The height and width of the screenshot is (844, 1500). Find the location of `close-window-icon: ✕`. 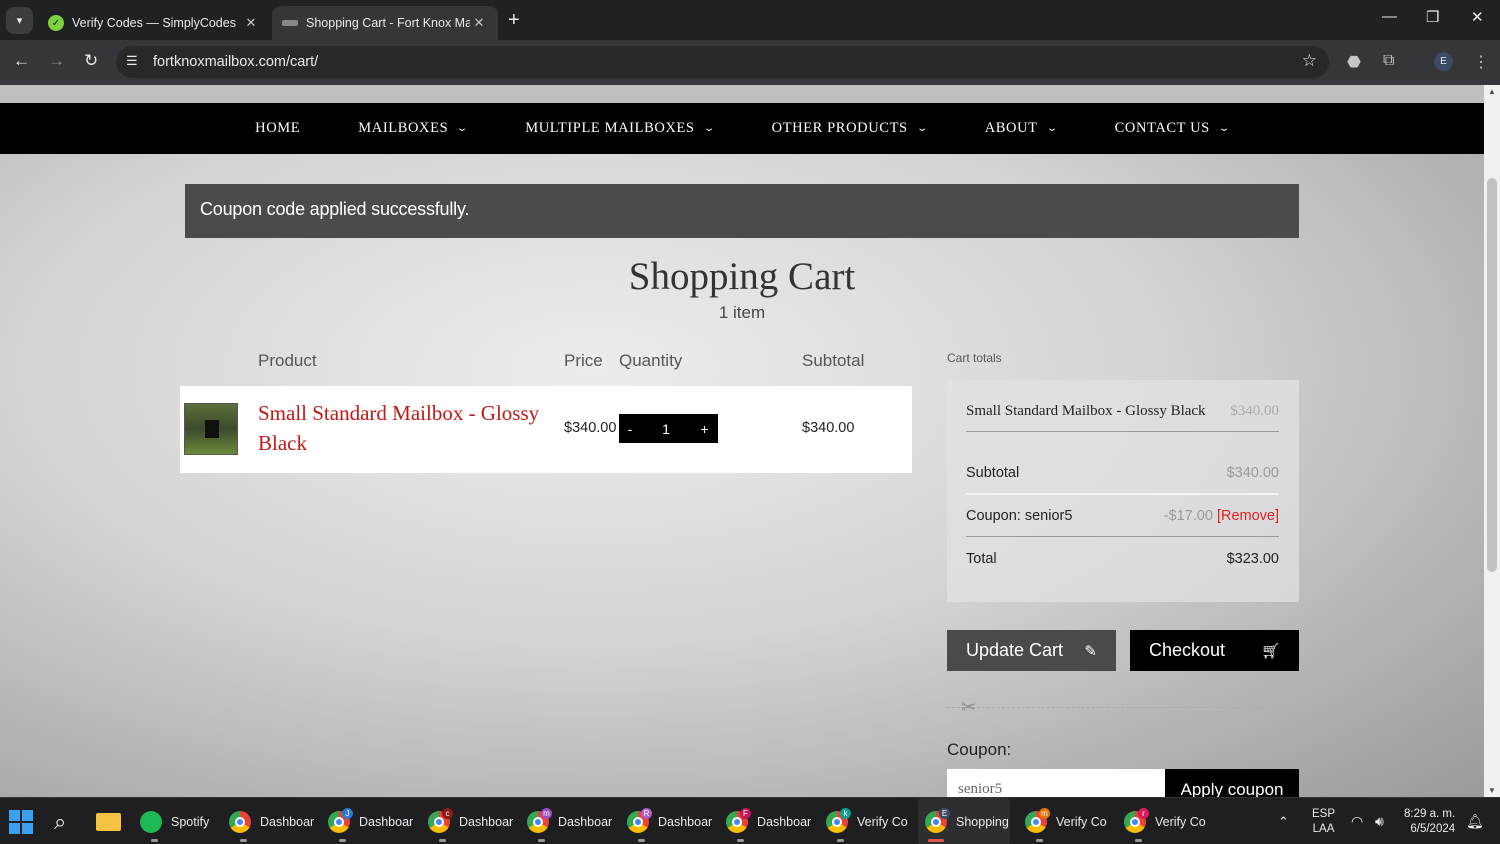

close-window-icon: ✕ is located at coordinates (1477, 17).